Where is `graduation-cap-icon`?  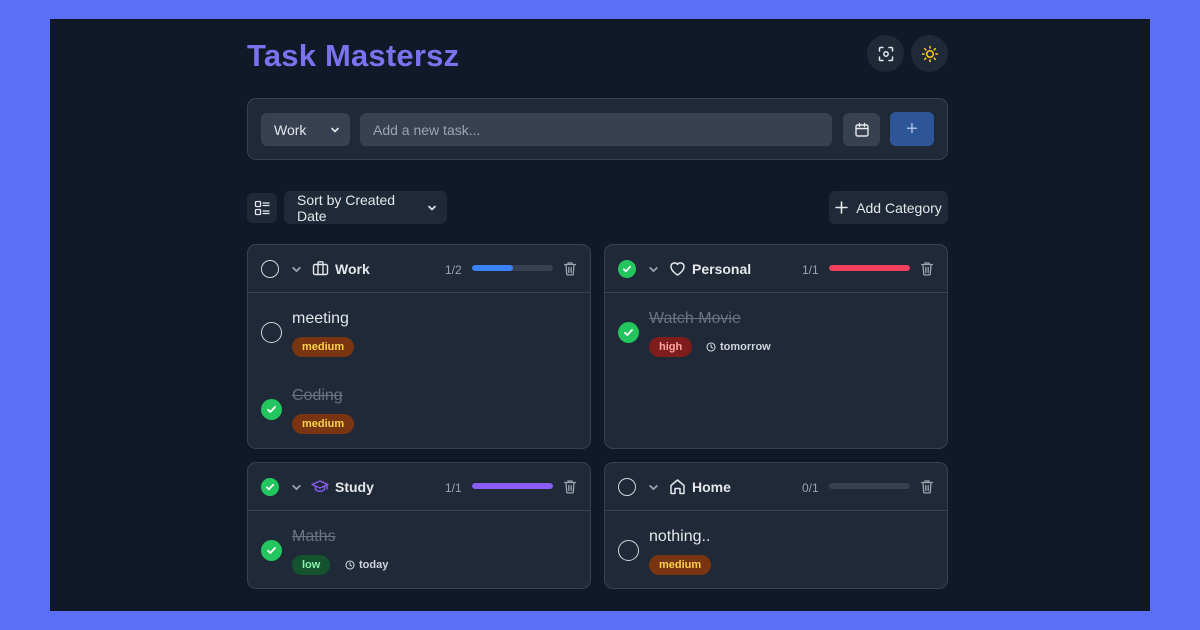
graduation-cap-icon is located at coordinates (320, 486).